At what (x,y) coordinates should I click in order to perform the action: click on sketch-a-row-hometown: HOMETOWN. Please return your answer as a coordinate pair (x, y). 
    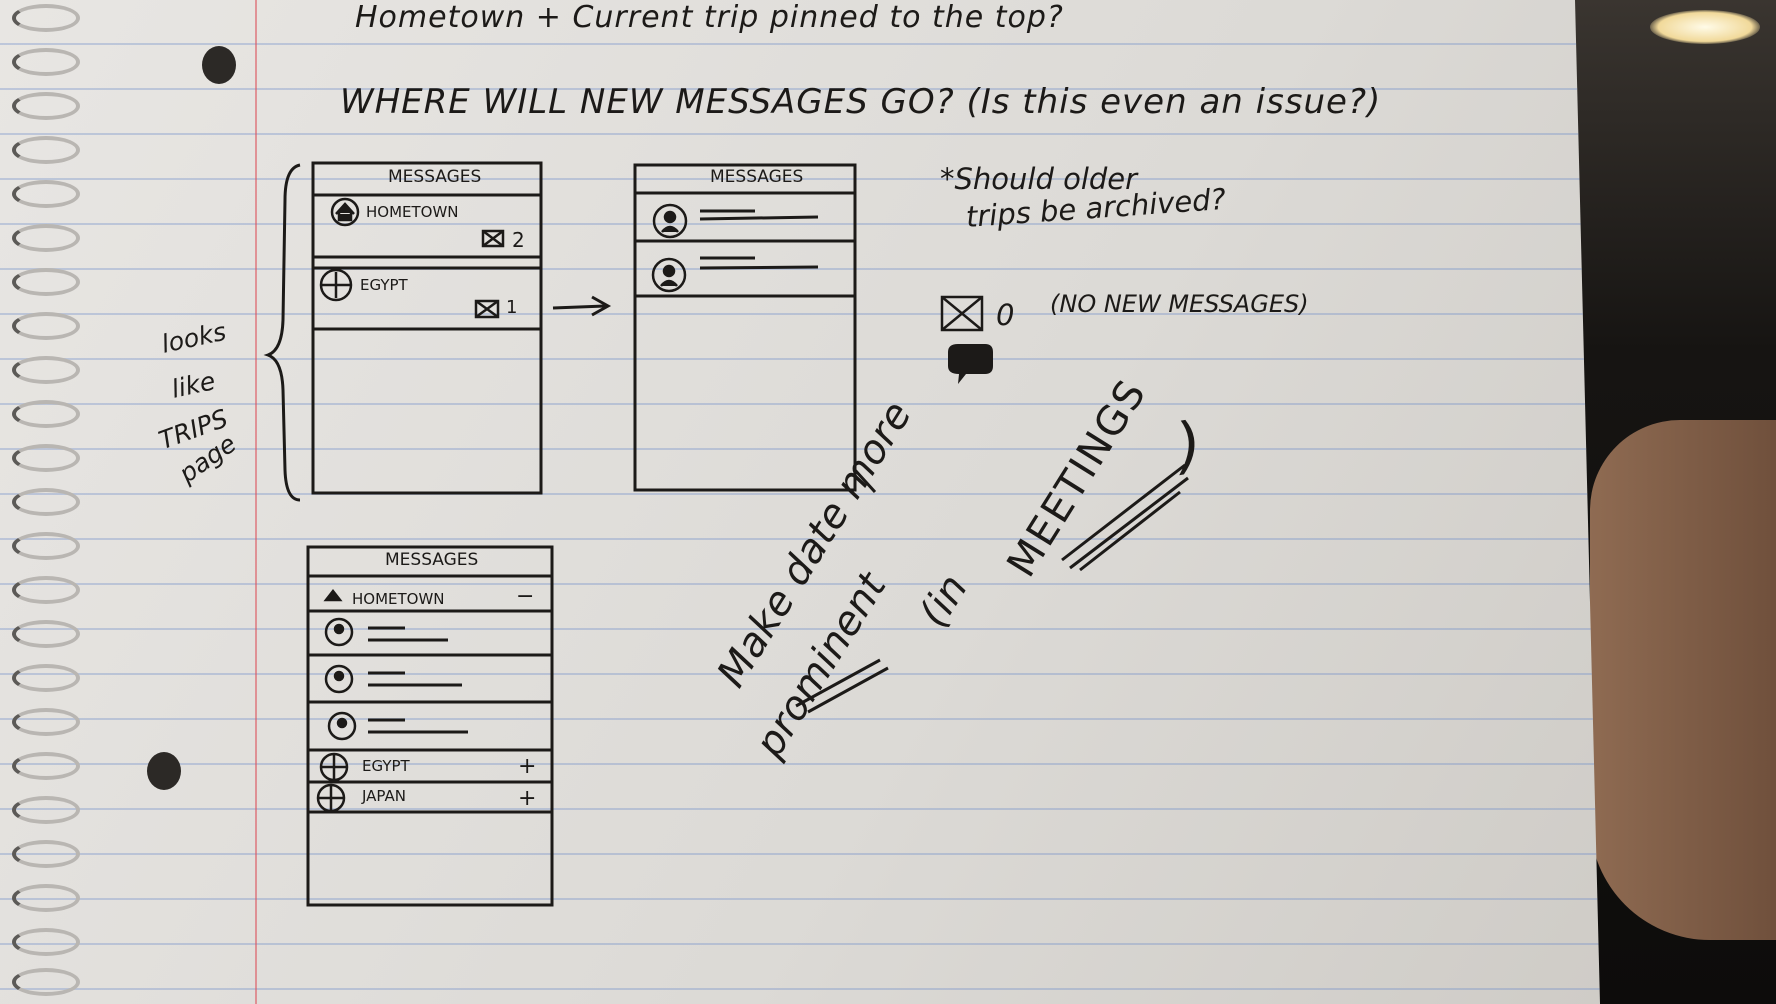
    Looking at the image, I should click on (412, 212).